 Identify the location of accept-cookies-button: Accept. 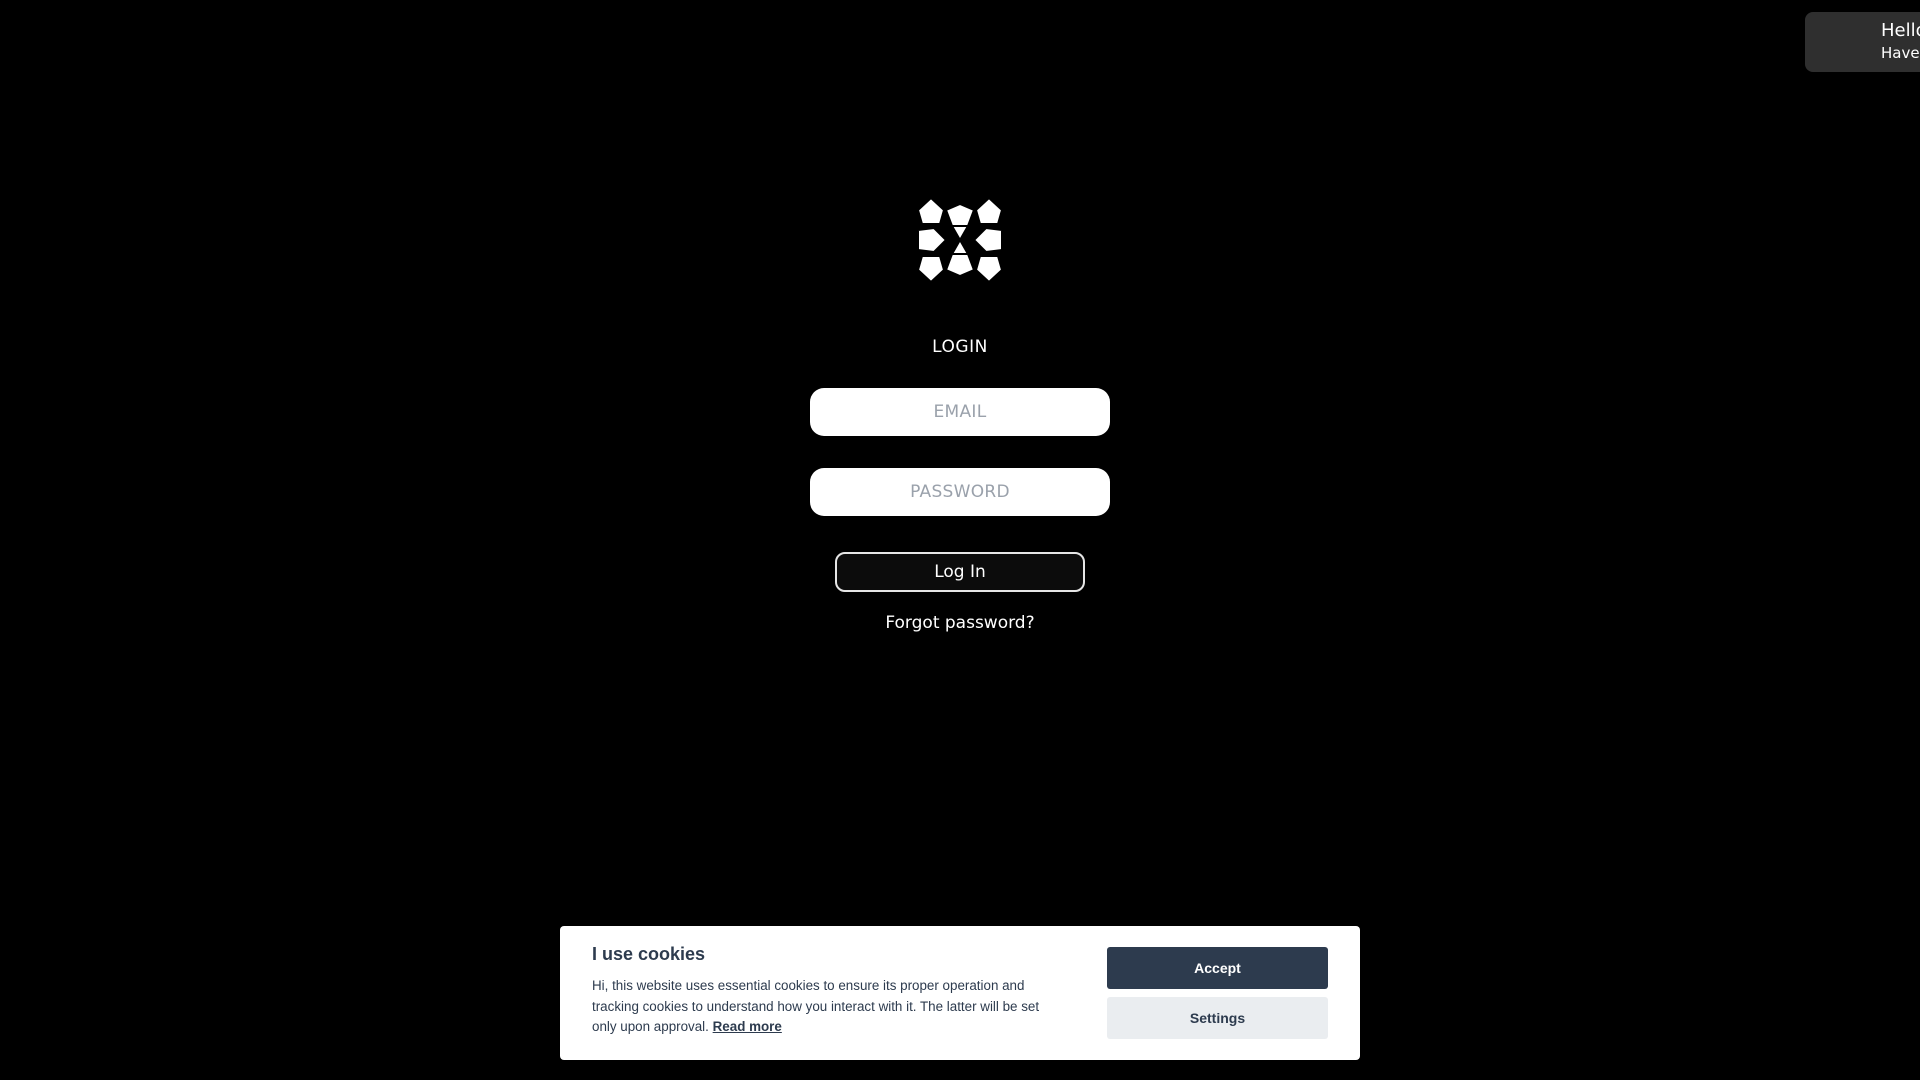
(1217, 968).